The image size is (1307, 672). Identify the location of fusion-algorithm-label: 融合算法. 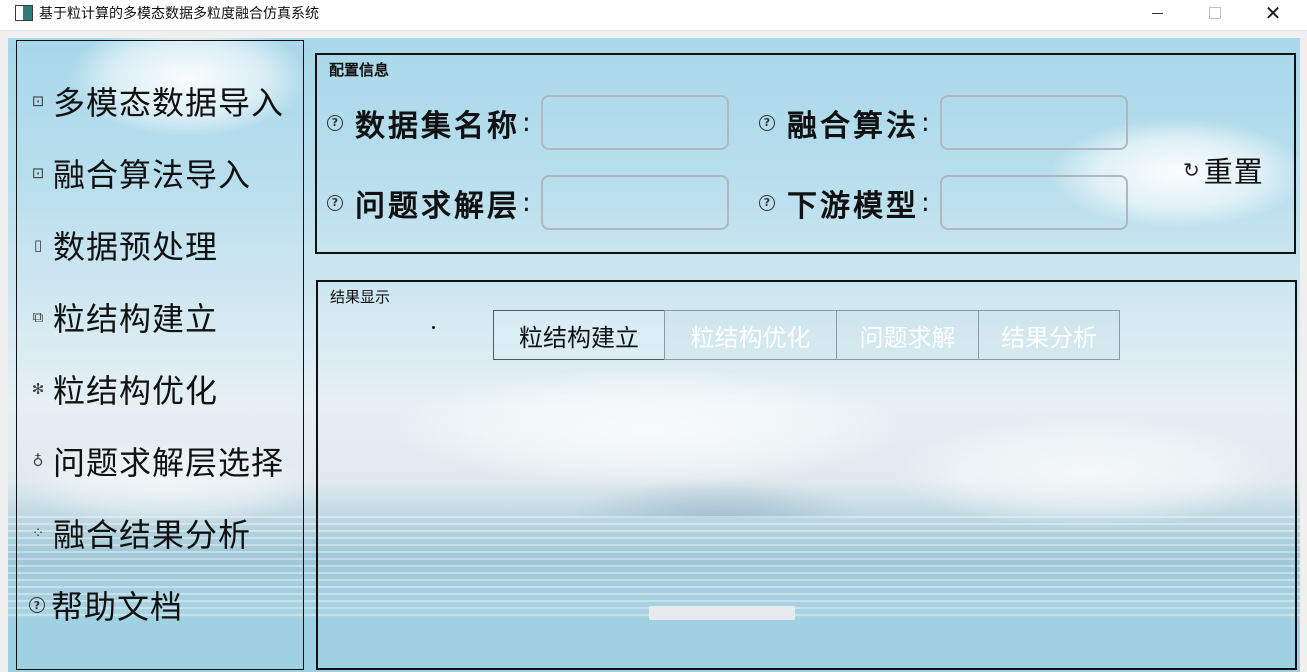
(853, 126).